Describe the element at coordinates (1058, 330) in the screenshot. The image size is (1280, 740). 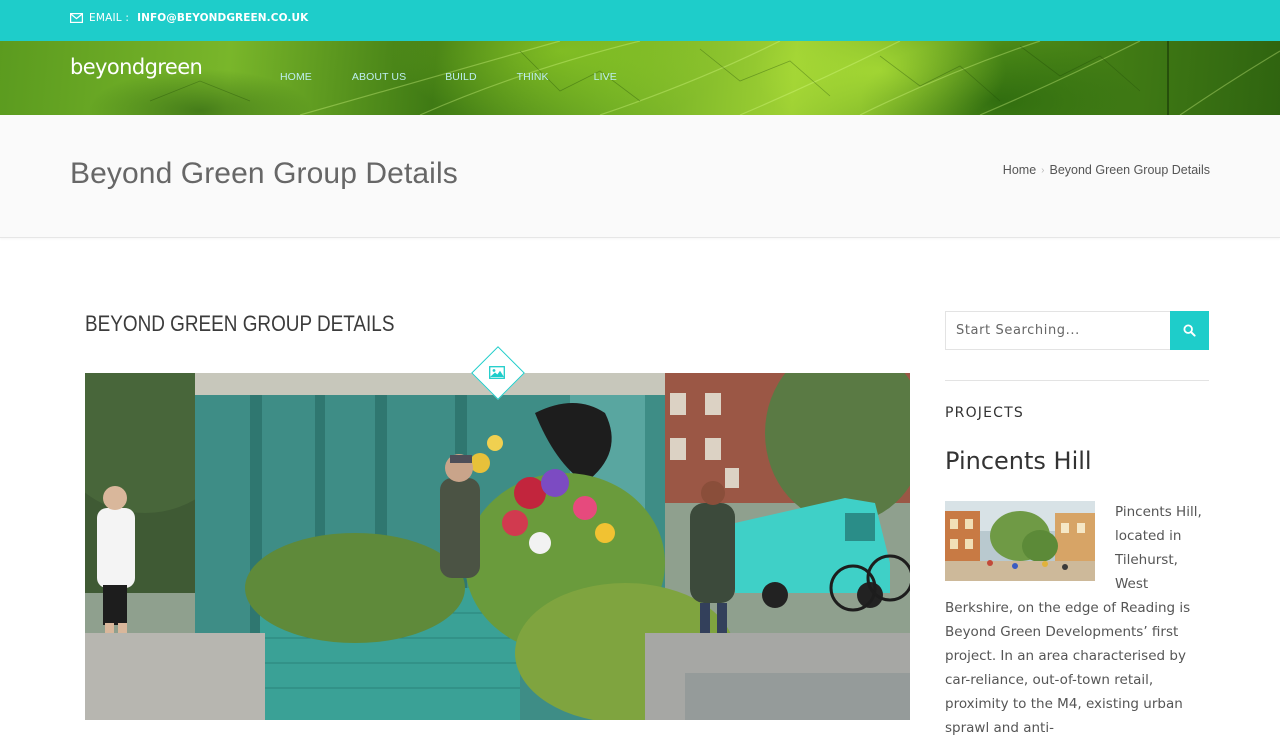
I see `search-input` at that location.